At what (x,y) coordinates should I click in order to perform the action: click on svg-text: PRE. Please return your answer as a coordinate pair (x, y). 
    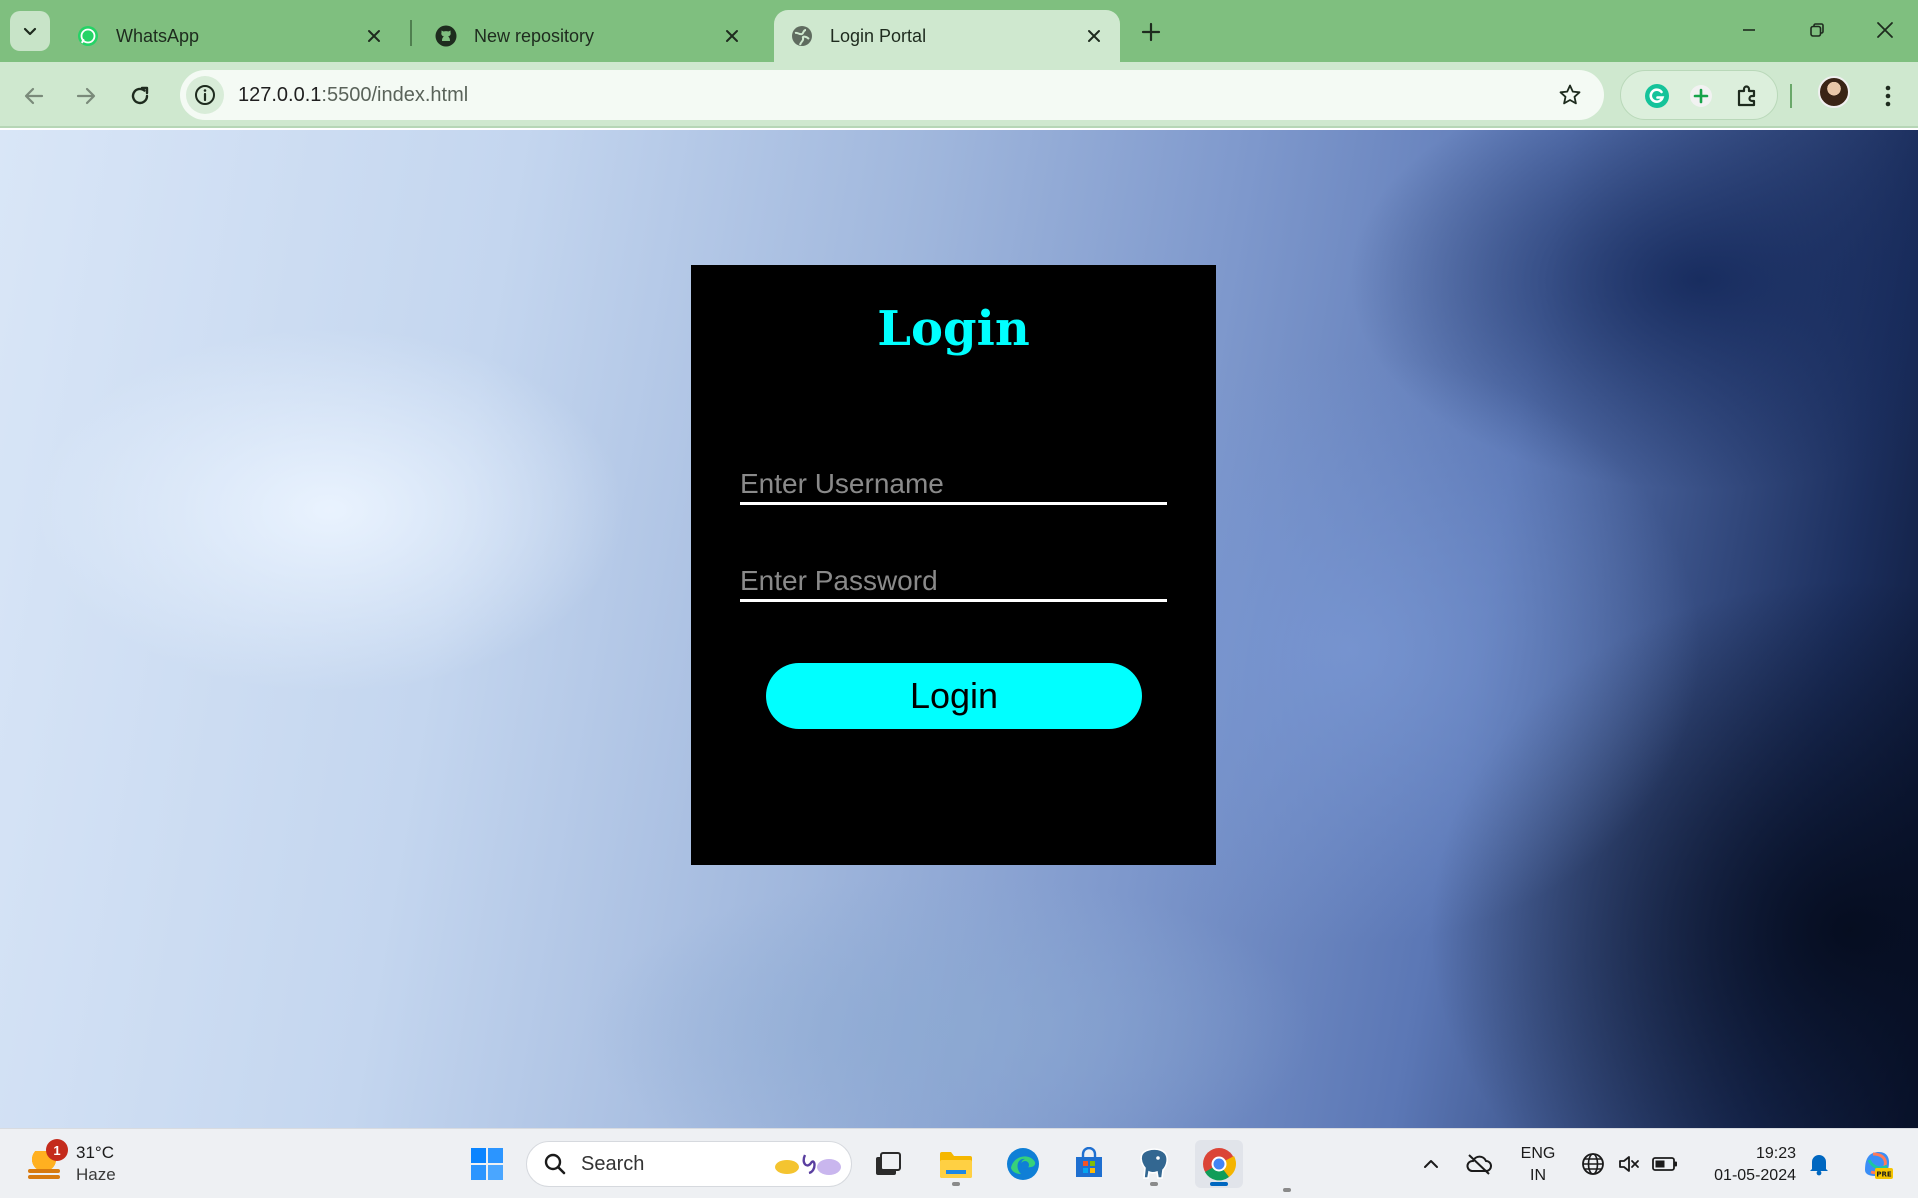
    Looking at the image, I should click on (1884, 1175).